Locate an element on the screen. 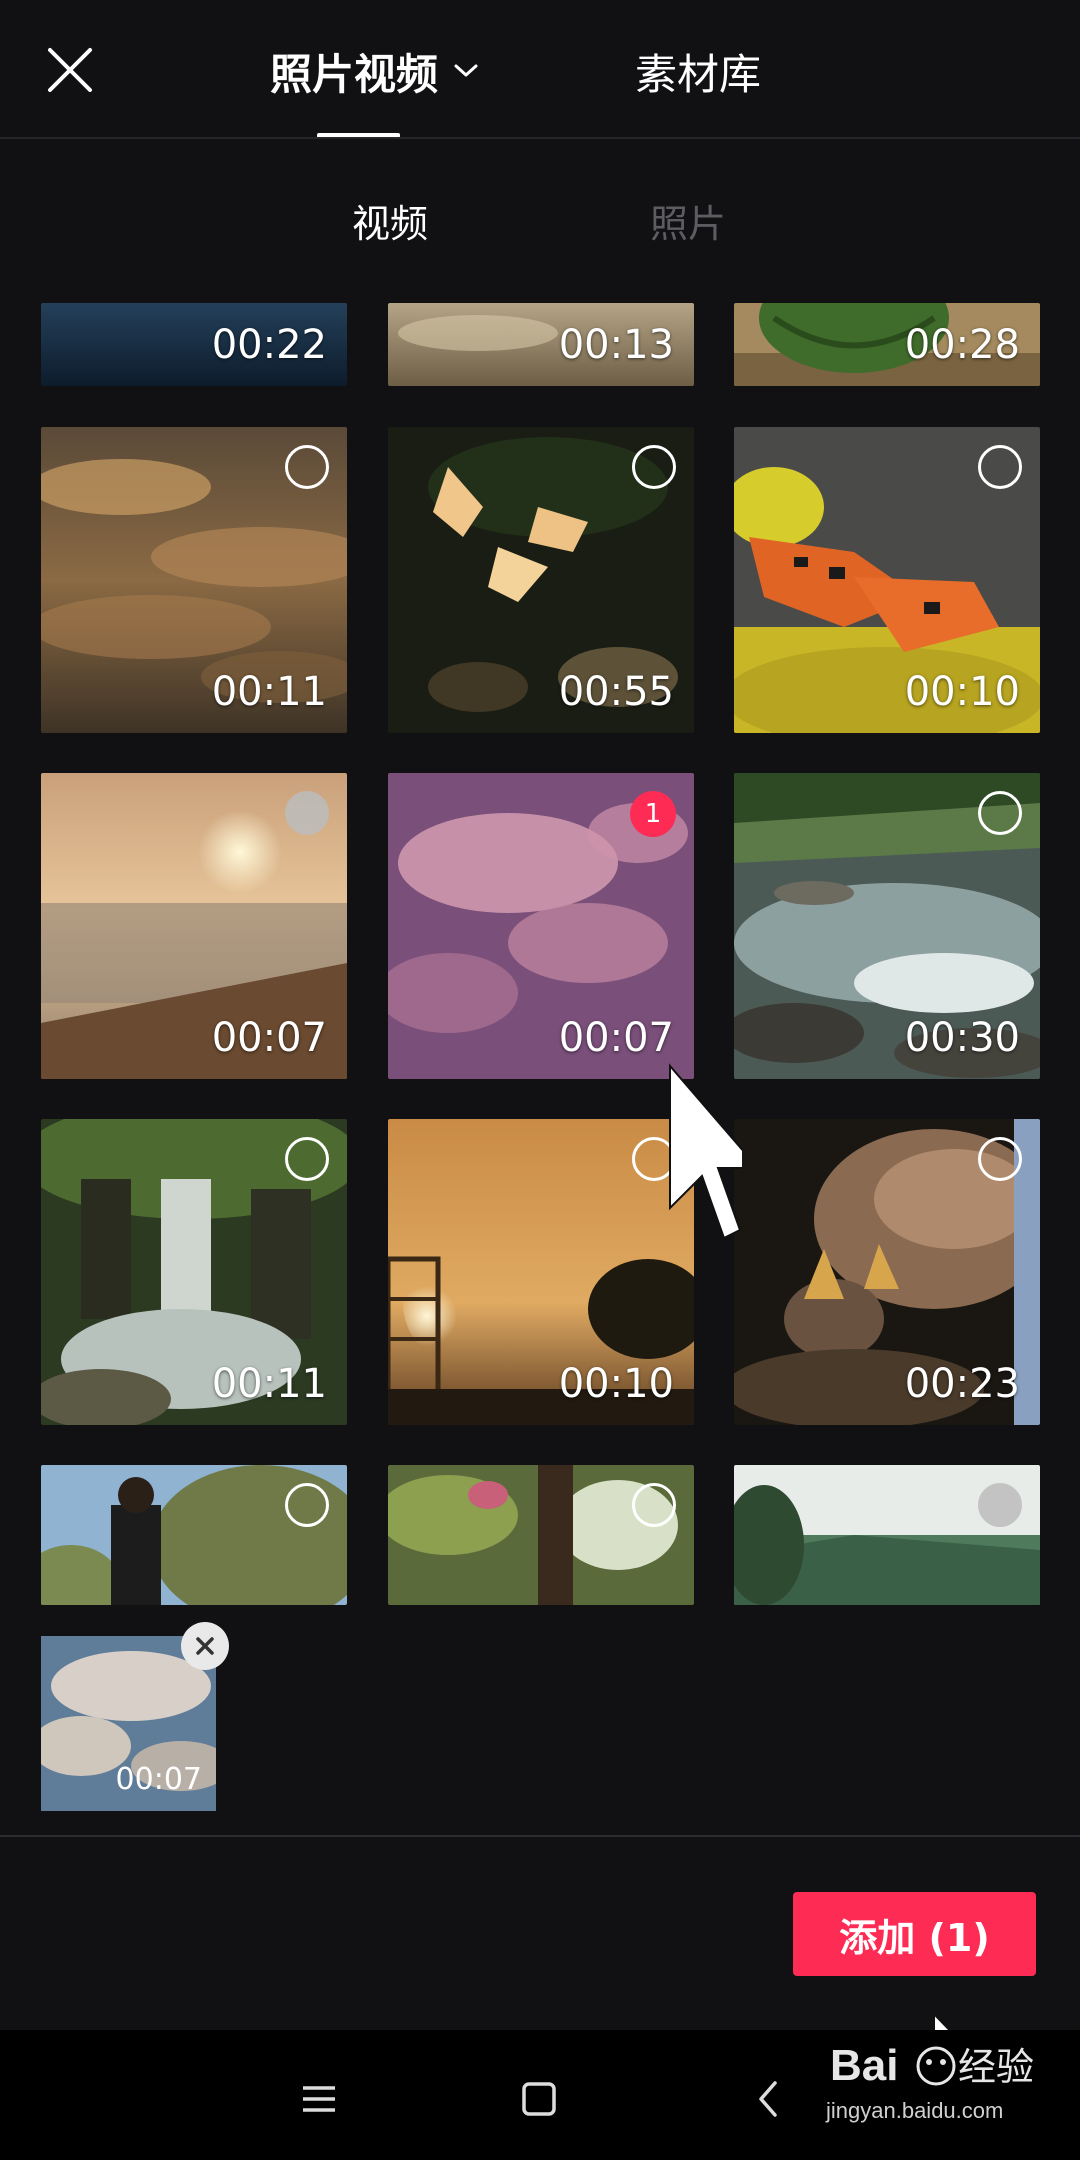  nav-menu-button is located at coordinates (319, 2099).